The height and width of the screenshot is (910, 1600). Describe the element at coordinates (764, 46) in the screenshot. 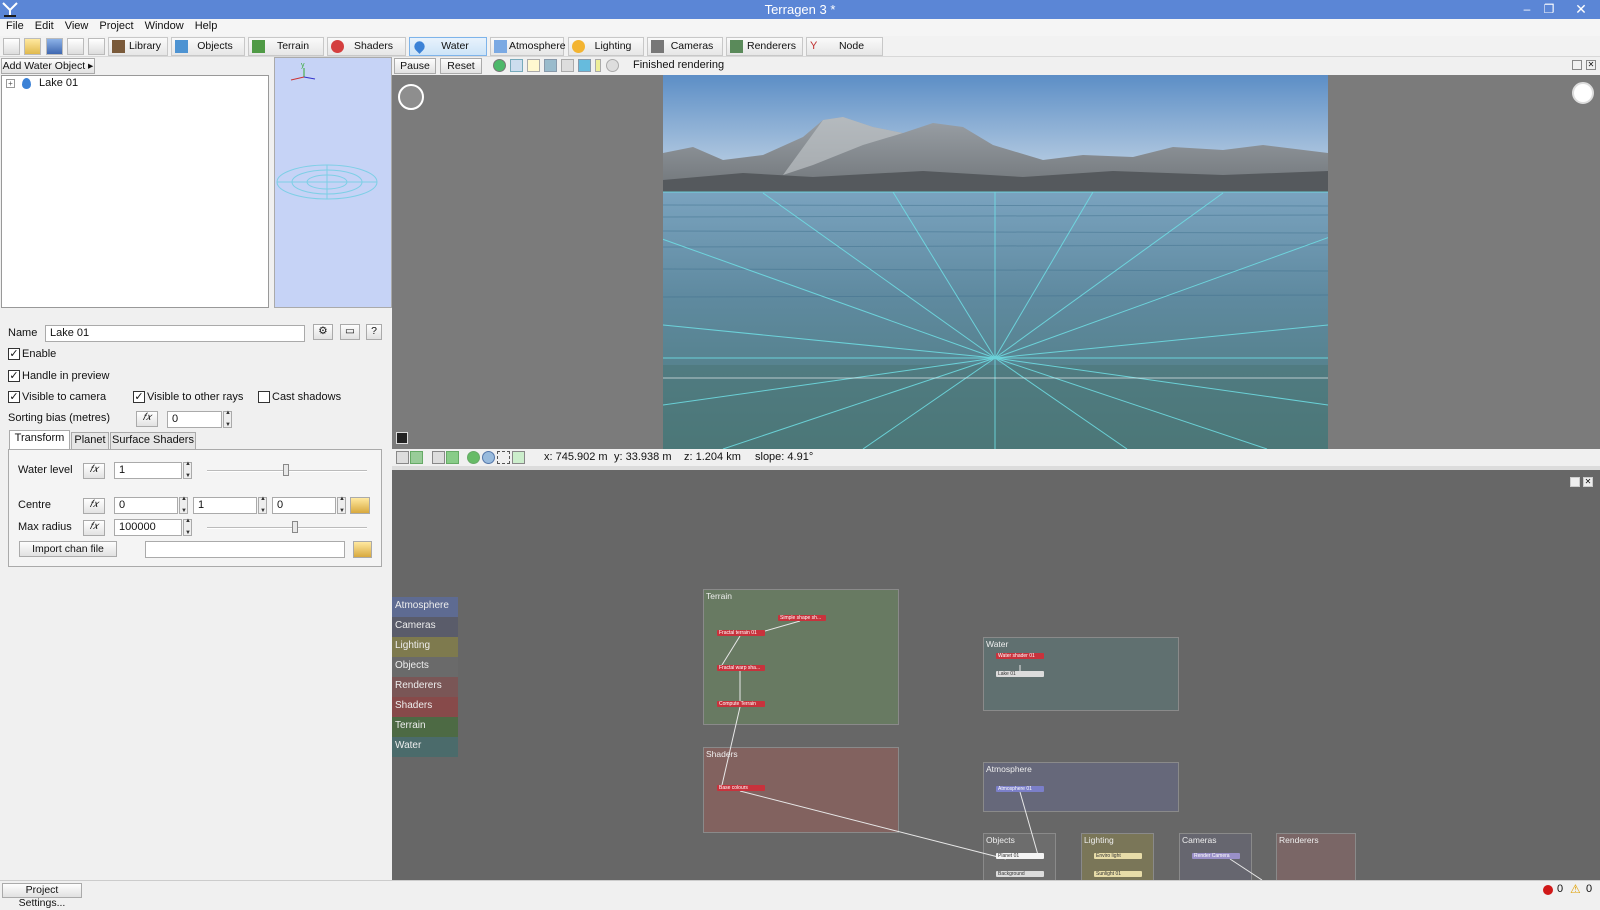

I see `tab-renderers: Renderers` at that location.